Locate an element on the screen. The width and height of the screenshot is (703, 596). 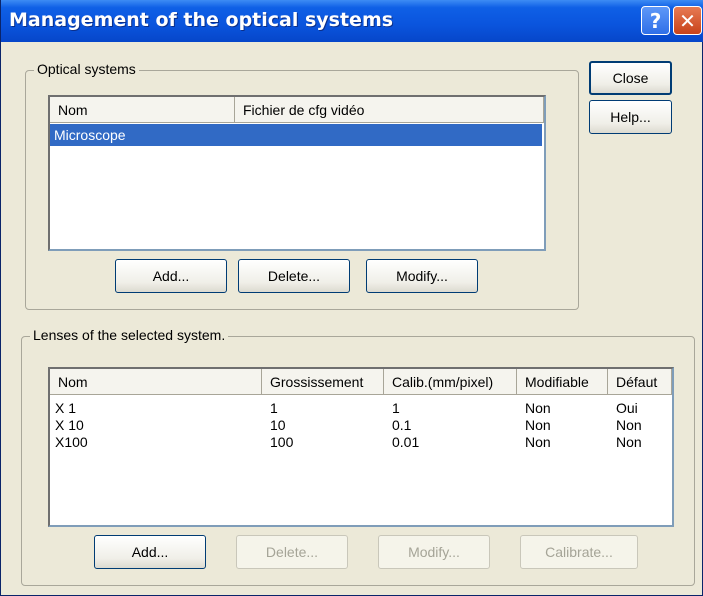
title-help-button: ? is located at coordinates (655, 20).